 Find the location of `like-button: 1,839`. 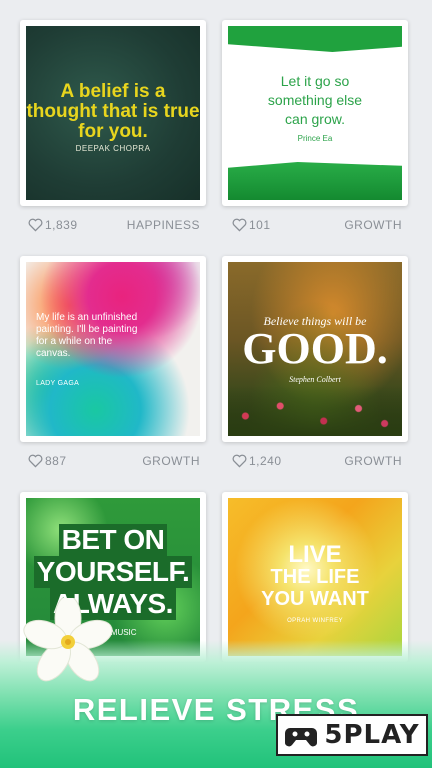

like-button: 1,839 is located at coordinates (53, 225).